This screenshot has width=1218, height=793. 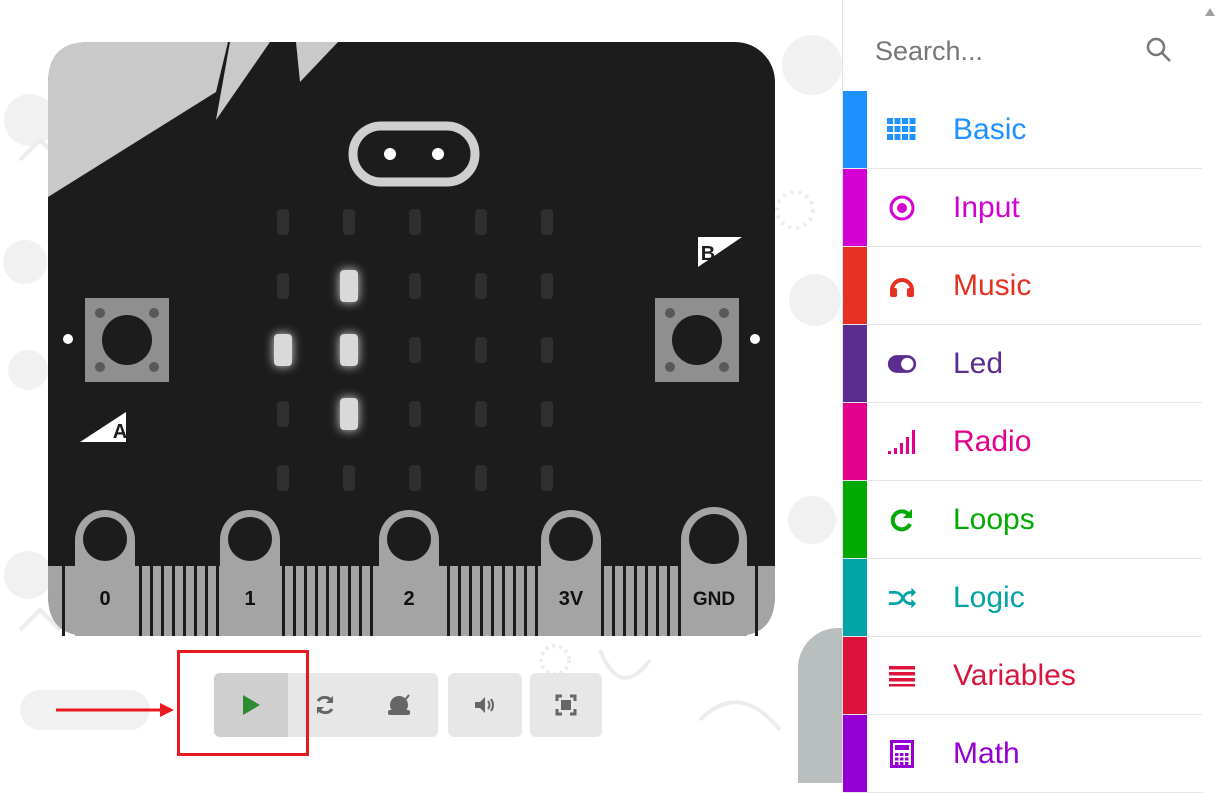 I want to click on category-loops: Loops, so click(x=1023, y=520).